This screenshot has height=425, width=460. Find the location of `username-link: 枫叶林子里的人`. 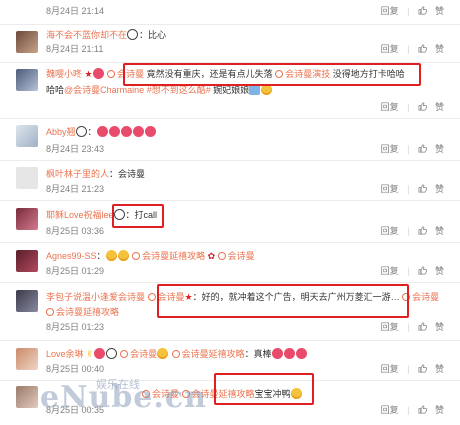

username-link: 枫叶林子里的人 is located at coordinates (77, 174).